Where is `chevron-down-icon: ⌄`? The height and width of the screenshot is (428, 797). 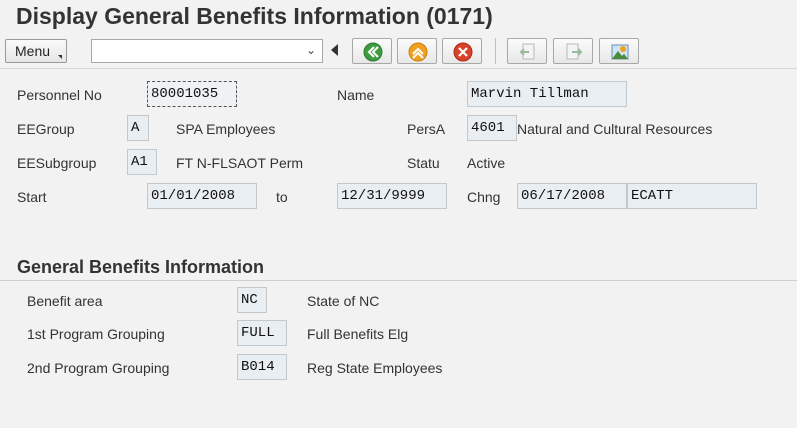 chevron-down-icon: ⌄ is located at coordinates (311, 50).